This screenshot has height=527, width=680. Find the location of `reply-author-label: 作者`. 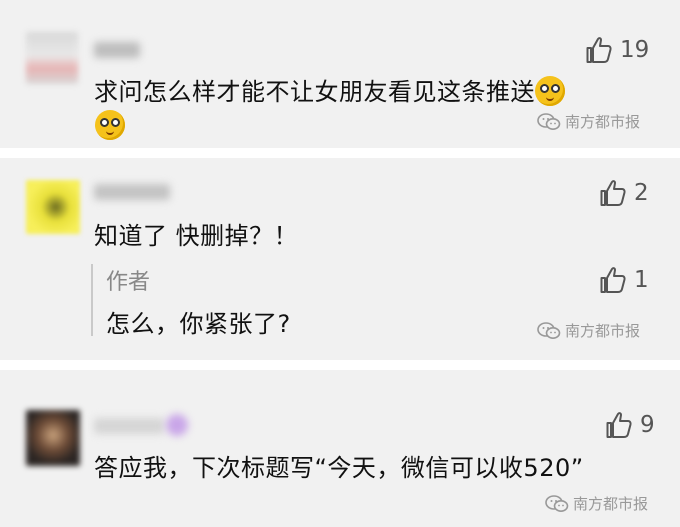

reply-author-label: 作者 is located at coordinates (128, 282).